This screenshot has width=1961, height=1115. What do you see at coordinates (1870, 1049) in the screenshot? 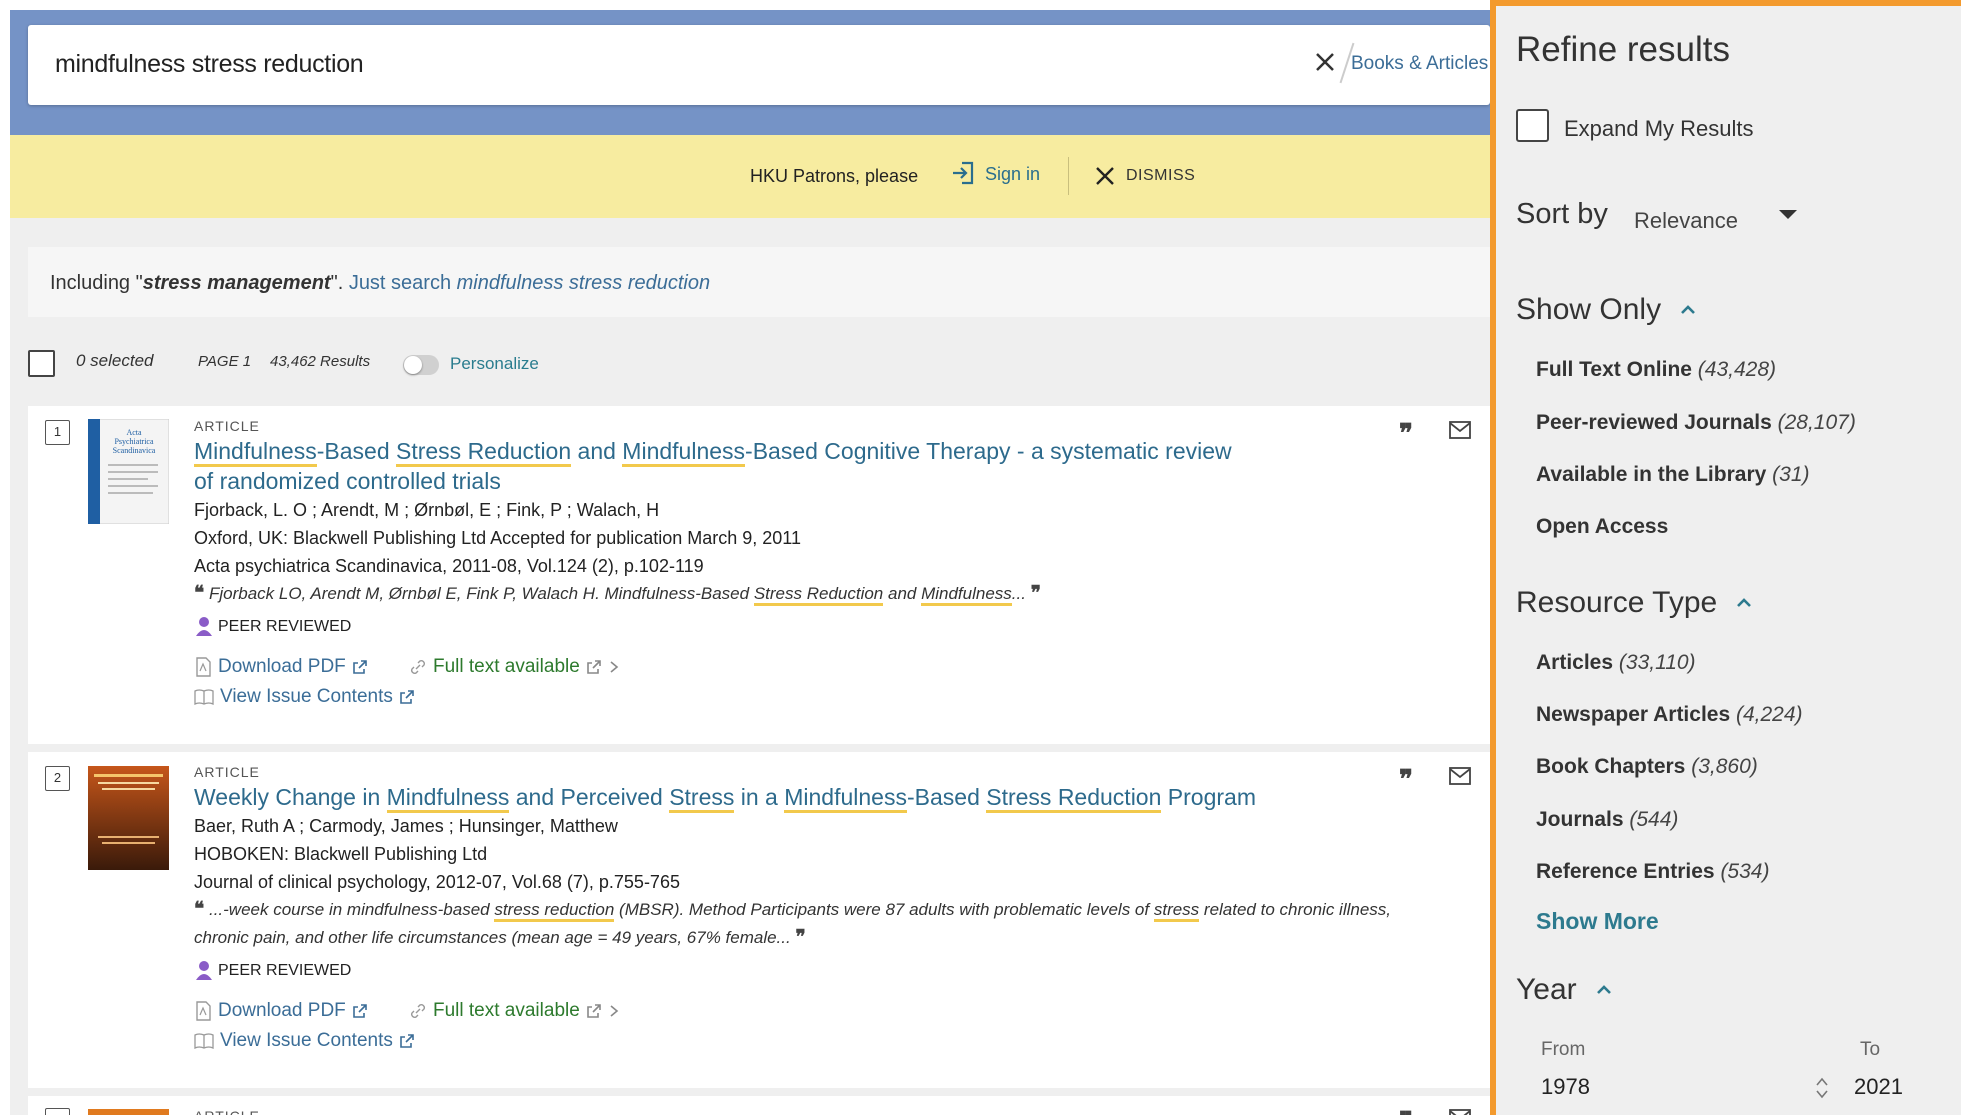
I see `year-to-label: To` at bounding box center [1870, 1049].